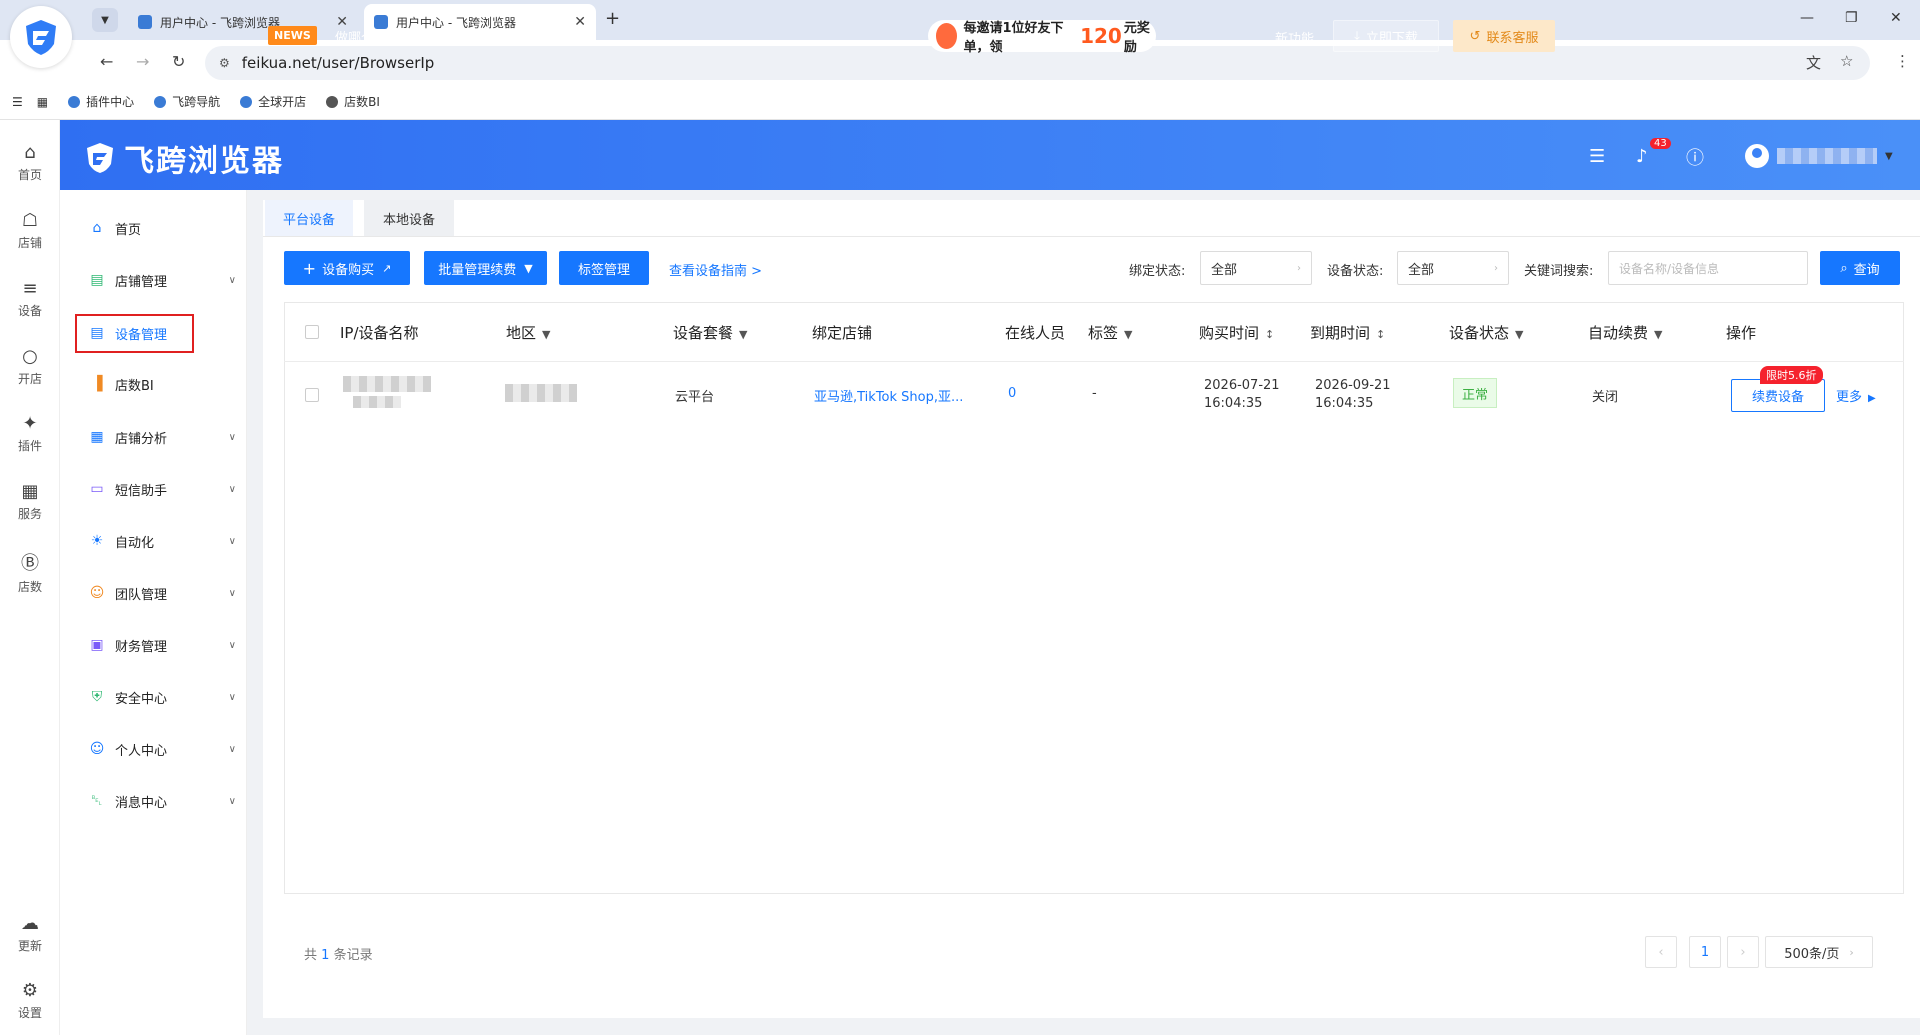 This screenshot has height=1035, width=1920. I want to click on query-button: ⌕ 查询, so click(1860, 268).